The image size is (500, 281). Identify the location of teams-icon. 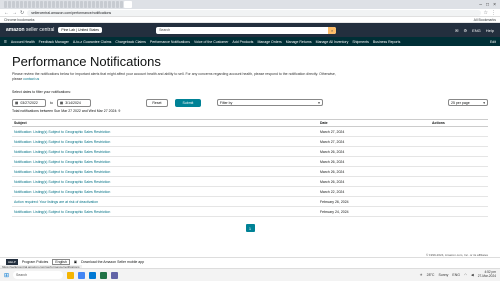
(115, 275).